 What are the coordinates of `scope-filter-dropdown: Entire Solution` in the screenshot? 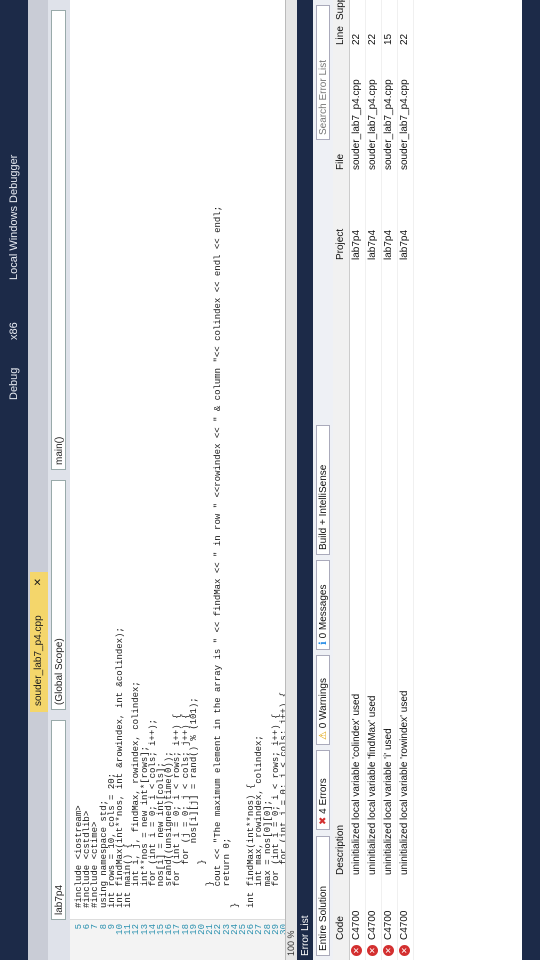 It's located at (323, 896).